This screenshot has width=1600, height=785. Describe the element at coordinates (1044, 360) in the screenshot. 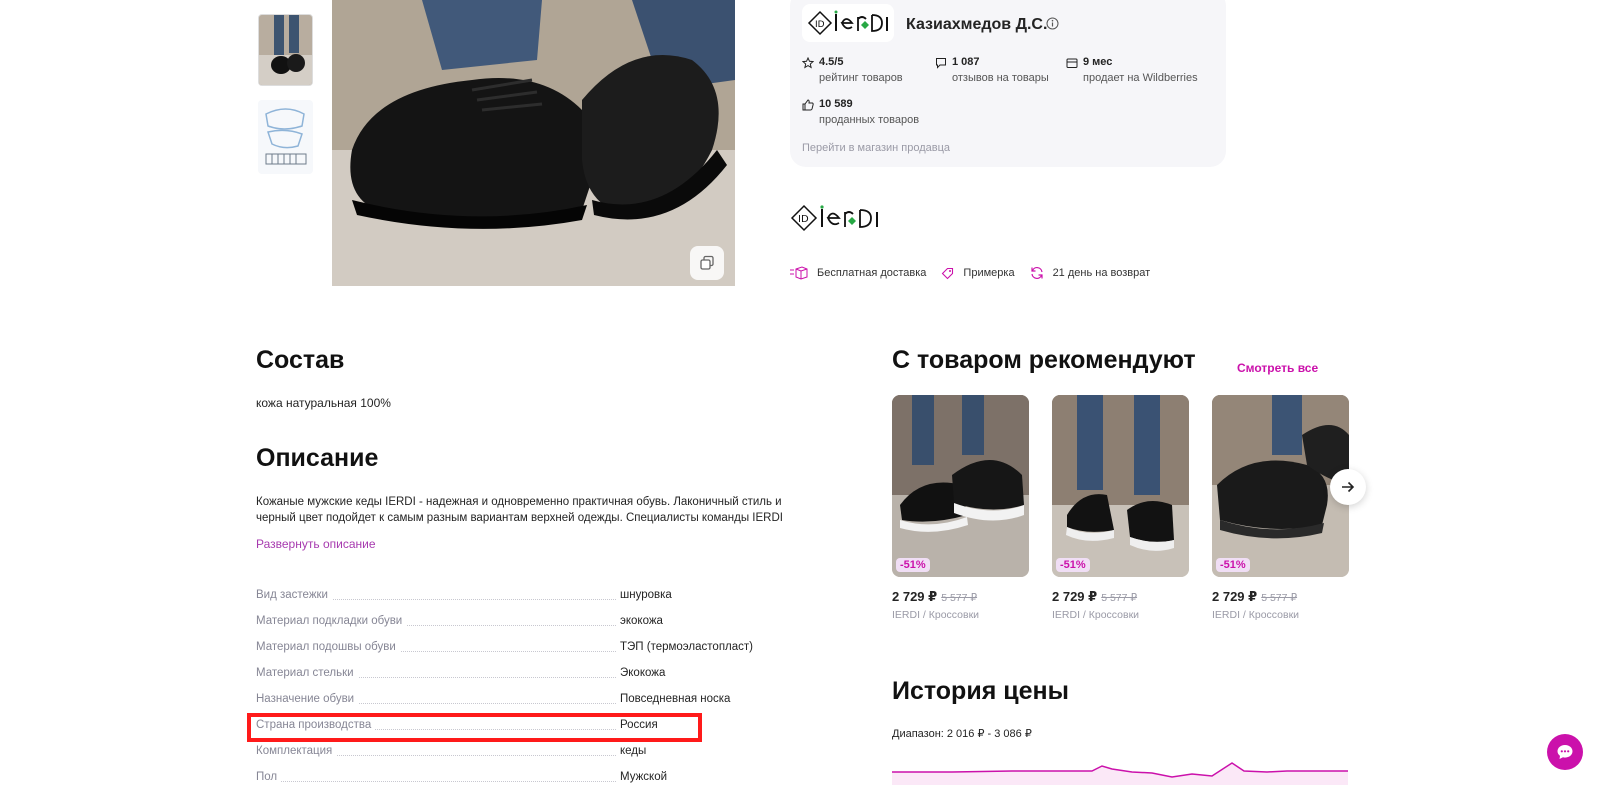

I see `recommendations-title: С товаром рекомендуют` at that location.